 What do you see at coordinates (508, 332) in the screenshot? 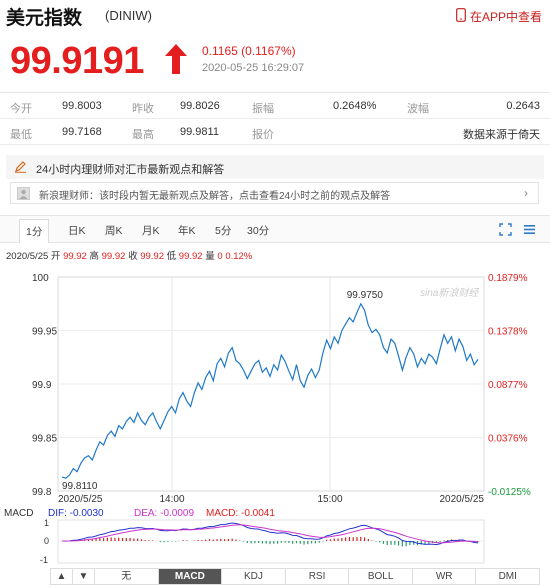
I see `pct-tick-label: 0.1378%` at bounding box center [508, 332].